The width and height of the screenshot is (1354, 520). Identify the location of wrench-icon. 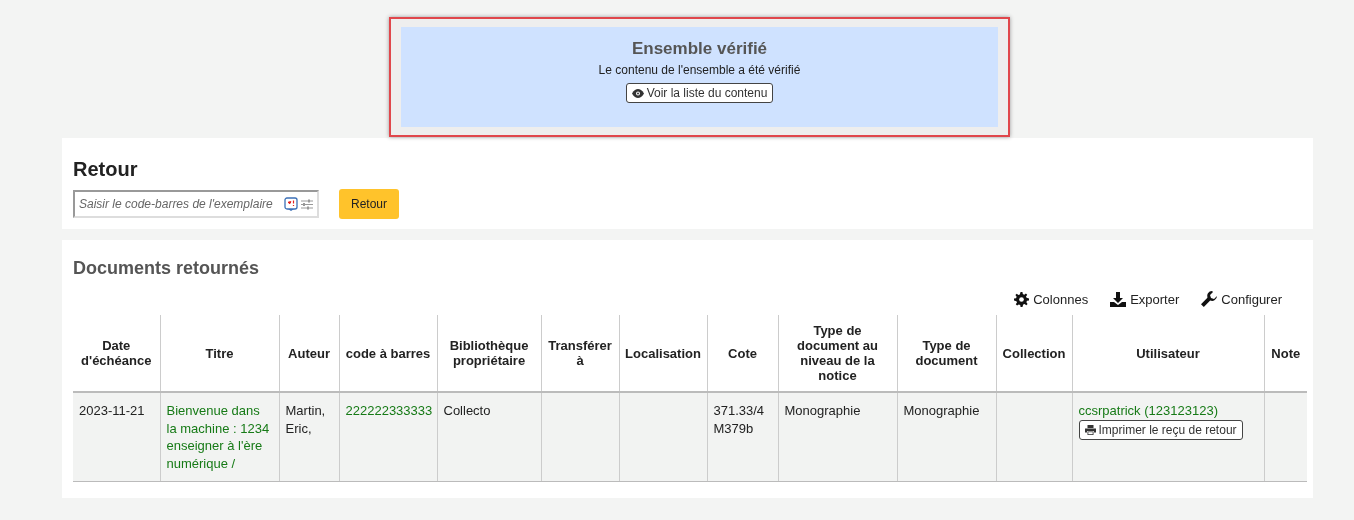
(1209, 299).